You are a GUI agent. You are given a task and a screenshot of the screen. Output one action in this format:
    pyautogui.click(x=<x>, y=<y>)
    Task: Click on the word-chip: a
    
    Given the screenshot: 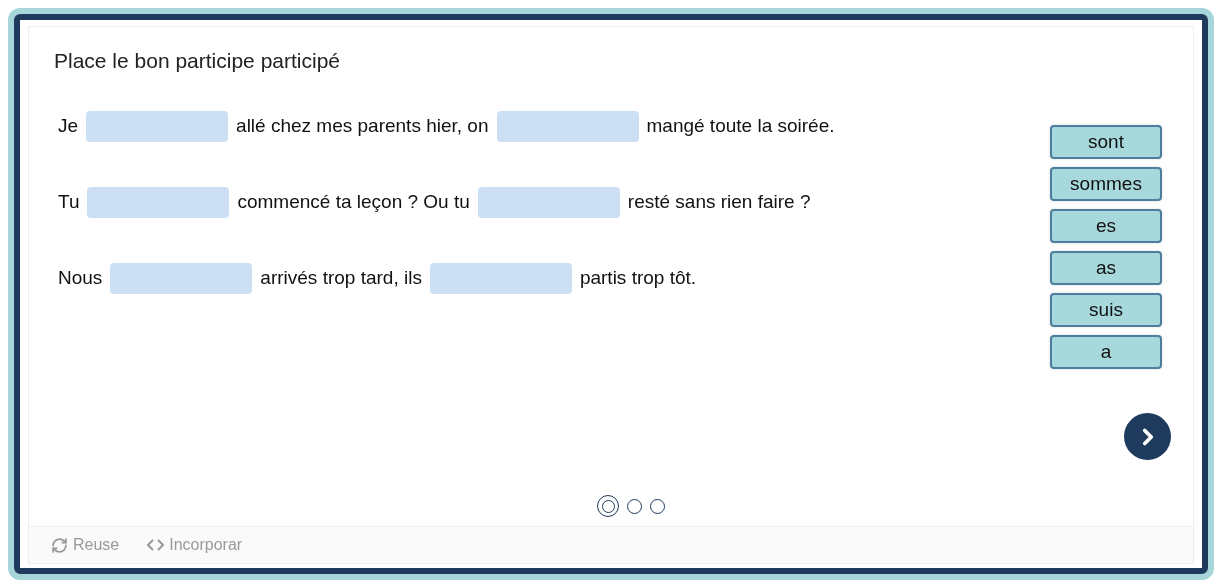 What is the action you would take?
    pyautogui.click(x=1106, y=352)
    